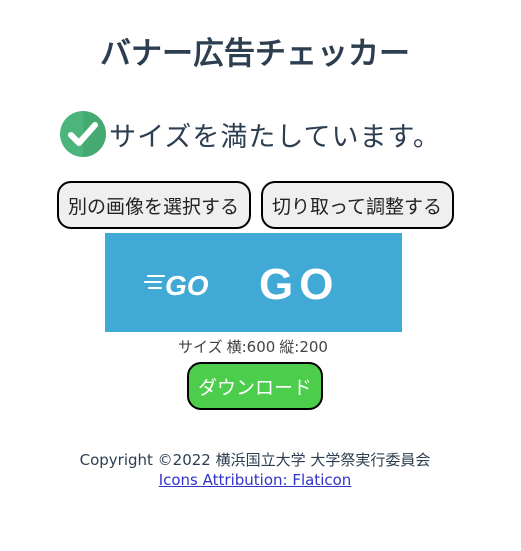  I want to click on go-logo-text: GO, so click(187, 285).